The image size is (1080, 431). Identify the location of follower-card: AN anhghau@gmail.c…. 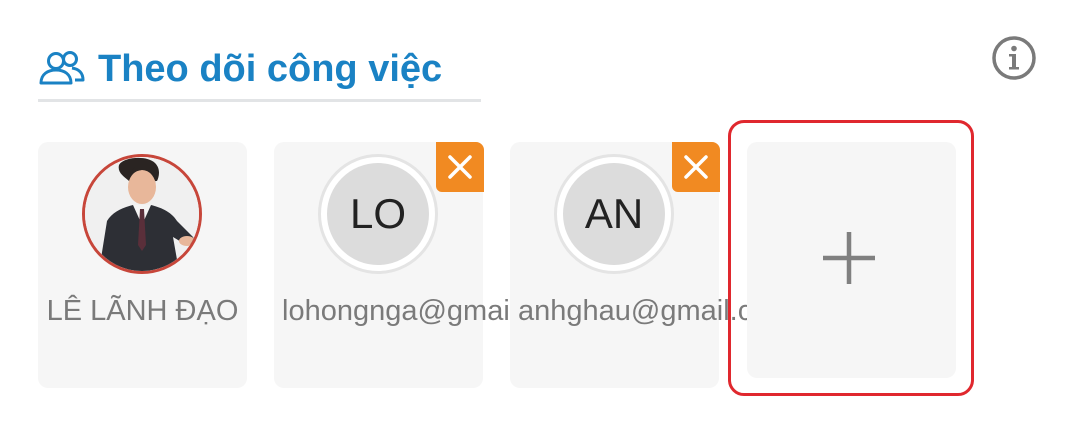
(646, 265).